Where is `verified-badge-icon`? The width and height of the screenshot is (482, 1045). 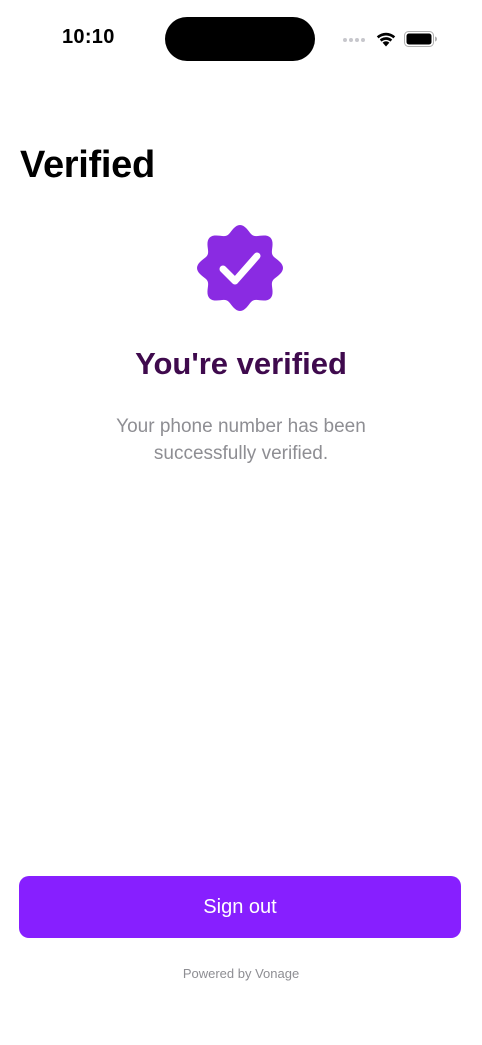
verified-badge-icon is located at coordinates (240, 268).